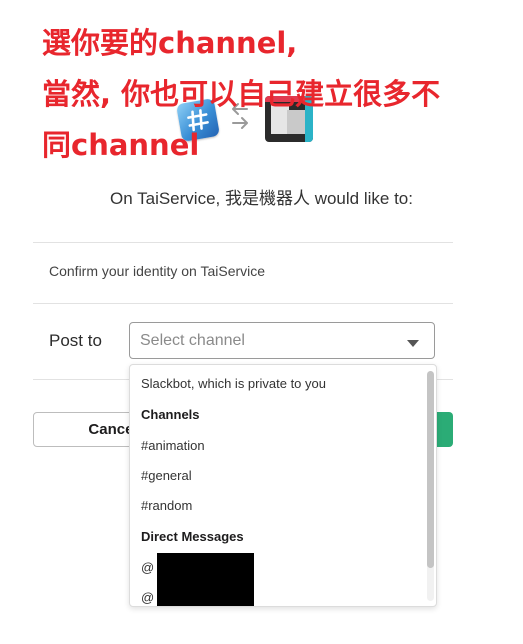  I want to click on post-to-label: Post to, so click(75, 340).